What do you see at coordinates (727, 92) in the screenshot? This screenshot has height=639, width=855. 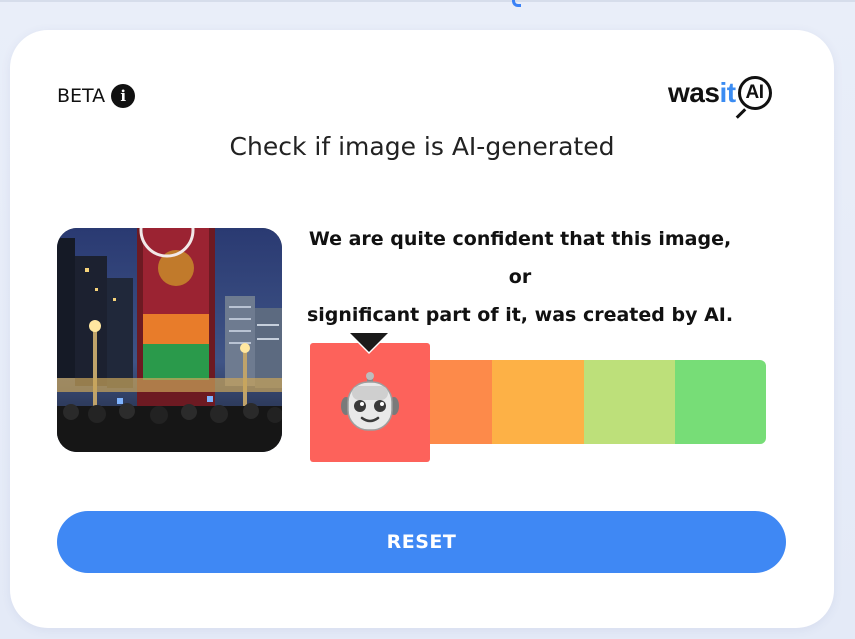 I see `logo-it: it` at bounding box center [727, 92].